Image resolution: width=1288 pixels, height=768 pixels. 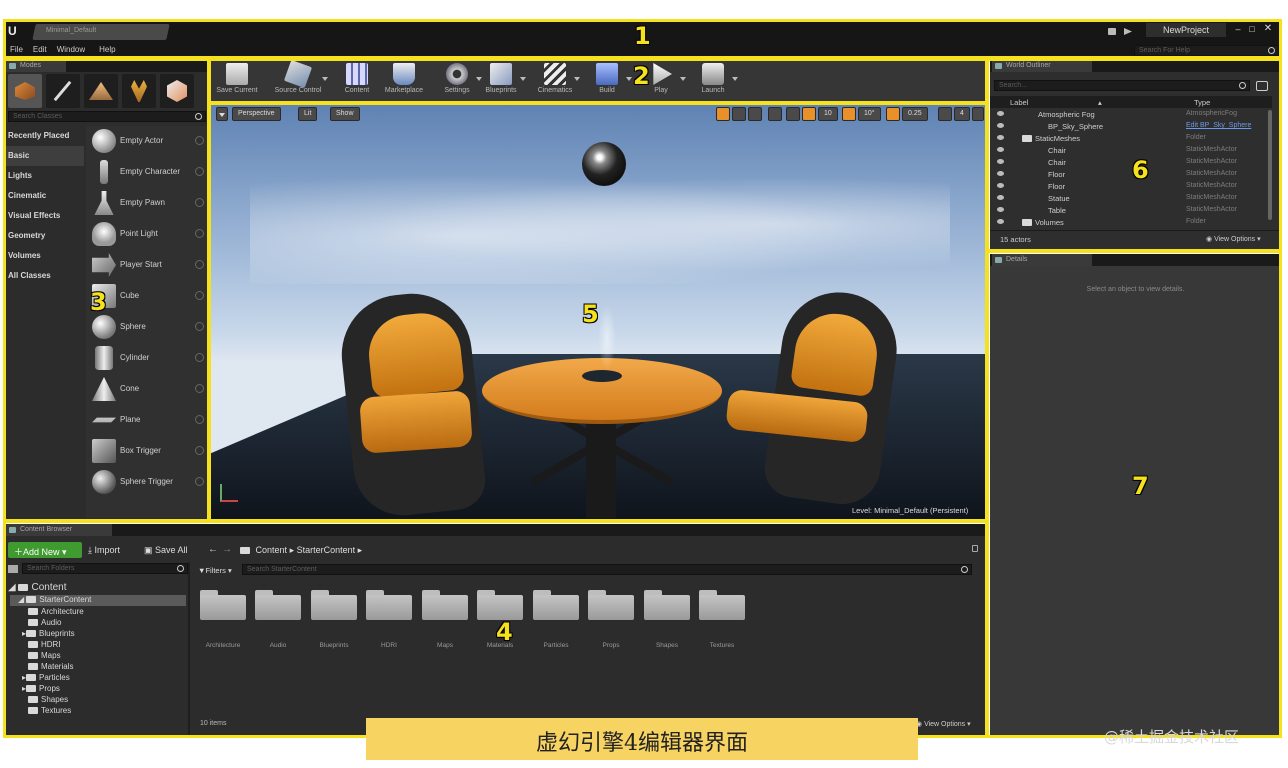 What do you see at coordinates (1233, 239) in the screenshot?
I see `outliner-view-options-button: ◉ View Options ▾` at bounding box center [1233, 239].